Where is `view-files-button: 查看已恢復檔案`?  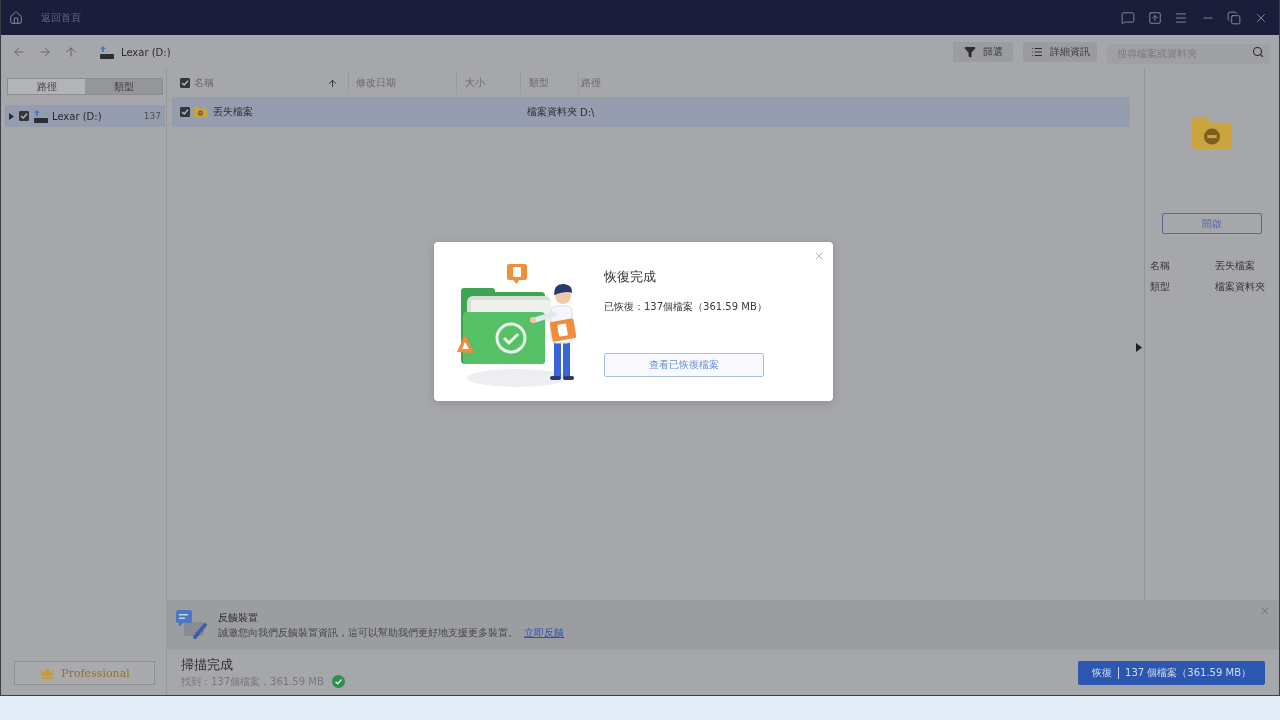 view-files-button: 查看已恢復檔案 is located at coordinates (684, 365).